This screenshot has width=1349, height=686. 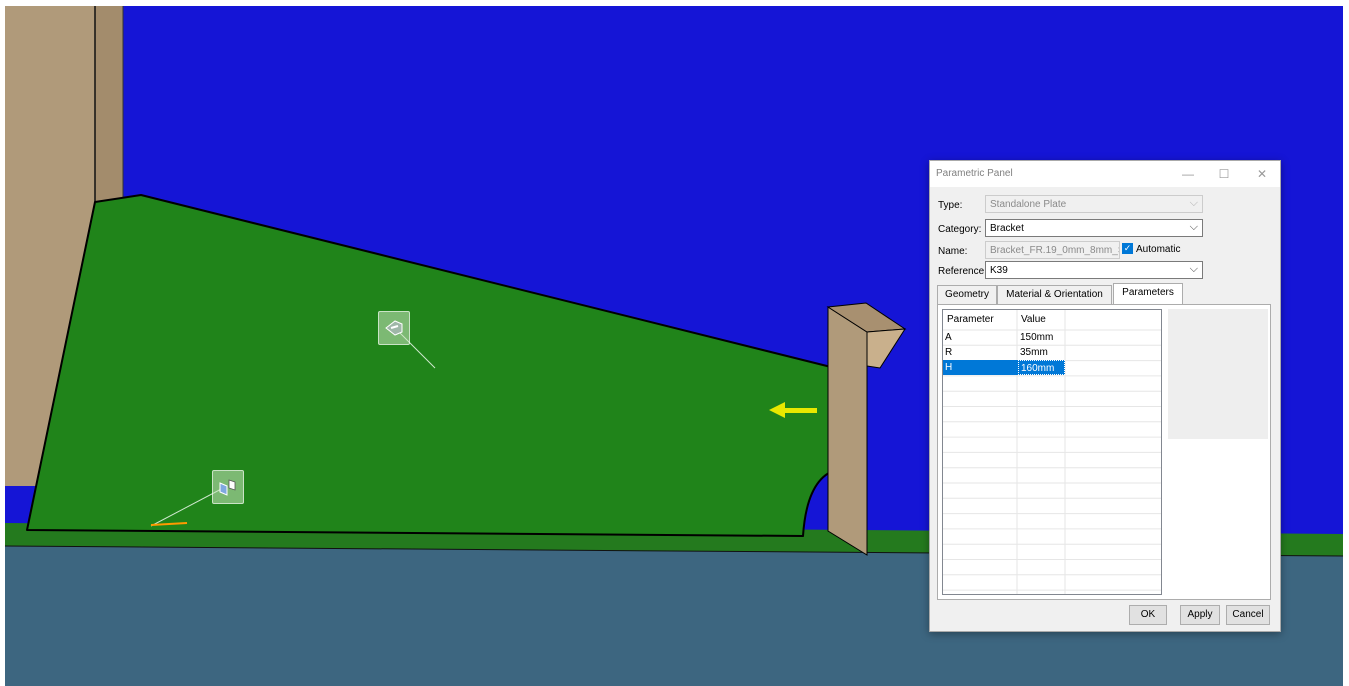 What do you see at coordinates (950, 205) in the screenshot?
I see `type-label: Type:` at bounding box center [950, 205].